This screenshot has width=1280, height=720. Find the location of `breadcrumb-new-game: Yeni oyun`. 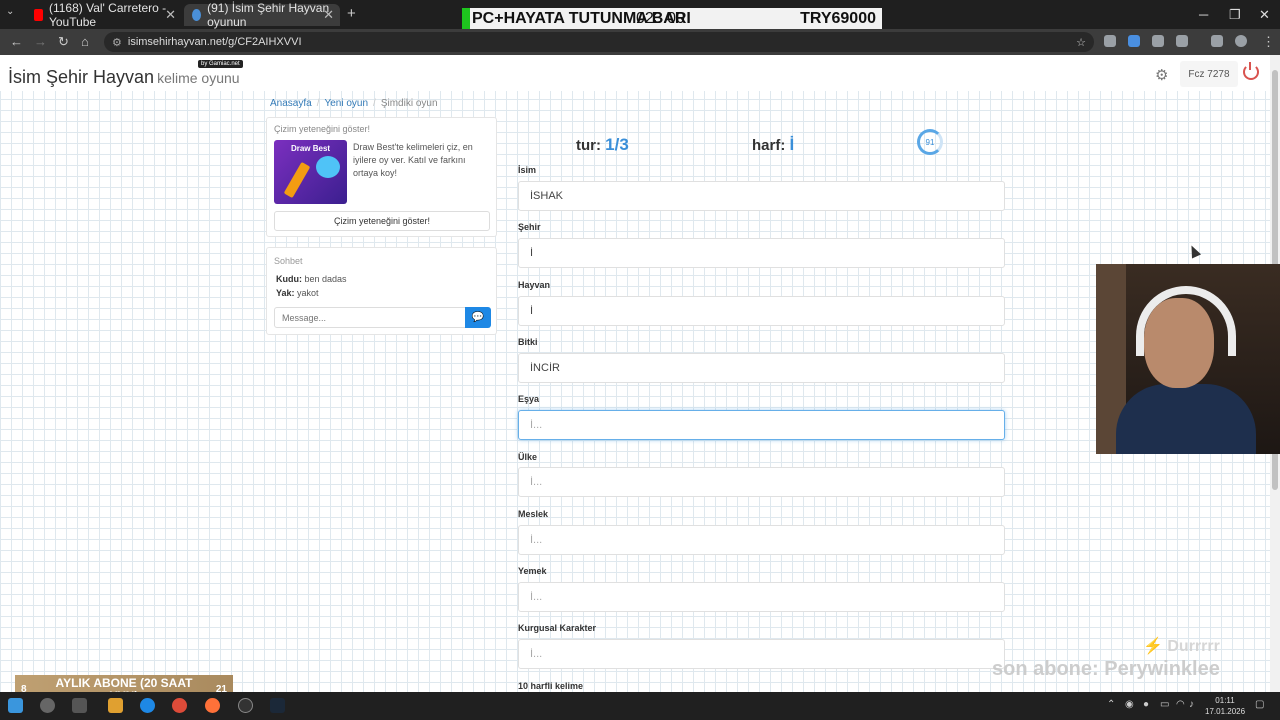

breadcrumb-new-game: Yeni oyun is located at coordinates (346, 103).